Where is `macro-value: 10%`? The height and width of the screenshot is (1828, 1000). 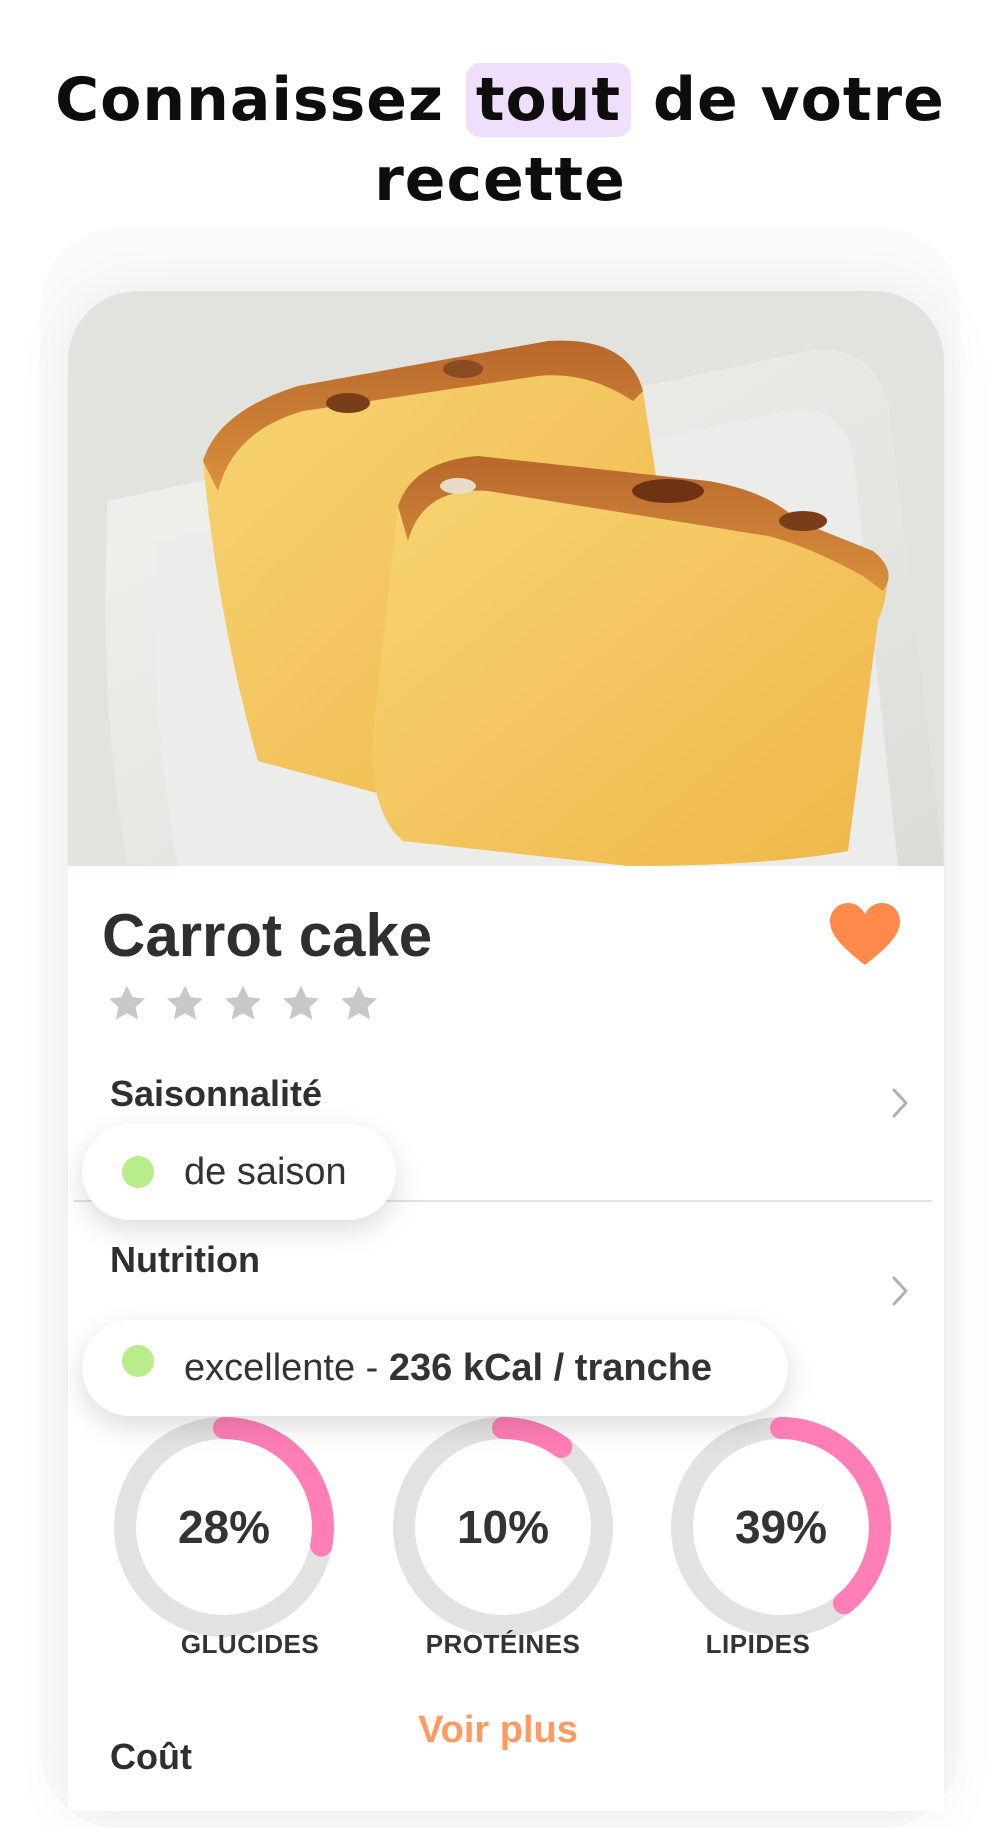 macro-value: 10% is located at coordinates (503, 1527).